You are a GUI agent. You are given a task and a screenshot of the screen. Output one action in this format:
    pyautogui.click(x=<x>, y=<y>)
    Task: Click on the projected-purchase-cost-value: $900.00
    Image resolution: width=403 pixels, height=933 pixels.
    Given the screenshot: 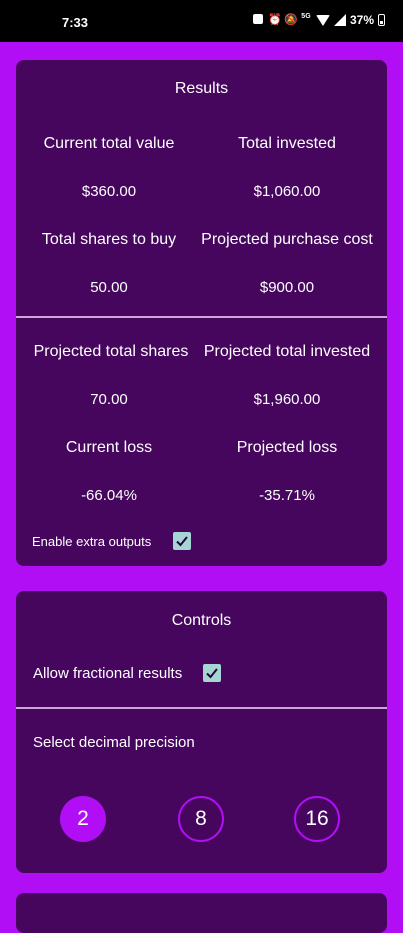 What is the action you would take?
    pyautogui.click(x=287, y=287)
    